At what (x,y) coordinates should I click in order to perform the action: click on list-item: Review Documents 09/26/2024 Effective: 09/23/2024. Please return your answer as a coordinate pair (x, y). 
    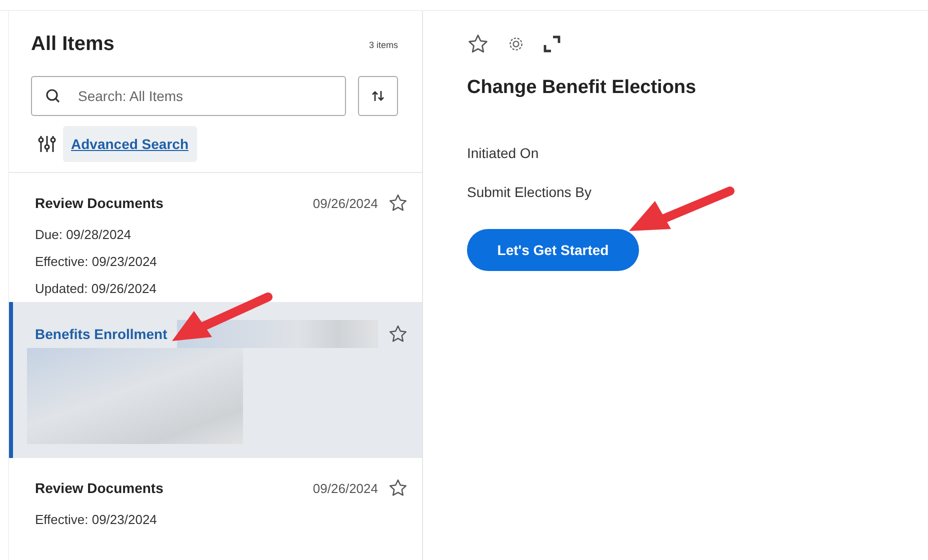
    Looking at the image, I should click on (215, 495).